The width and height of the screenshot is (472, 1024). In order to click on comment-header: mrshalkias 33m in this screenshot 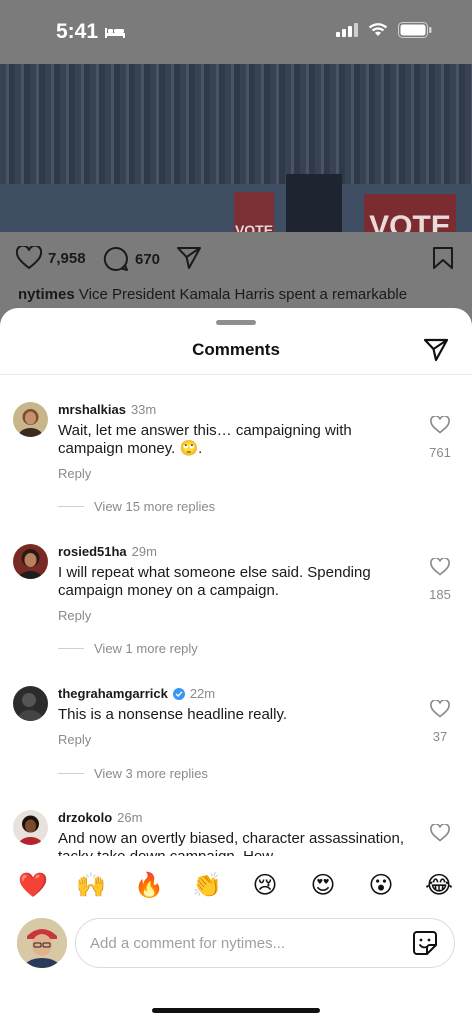, I will do `click(107, 409)`.